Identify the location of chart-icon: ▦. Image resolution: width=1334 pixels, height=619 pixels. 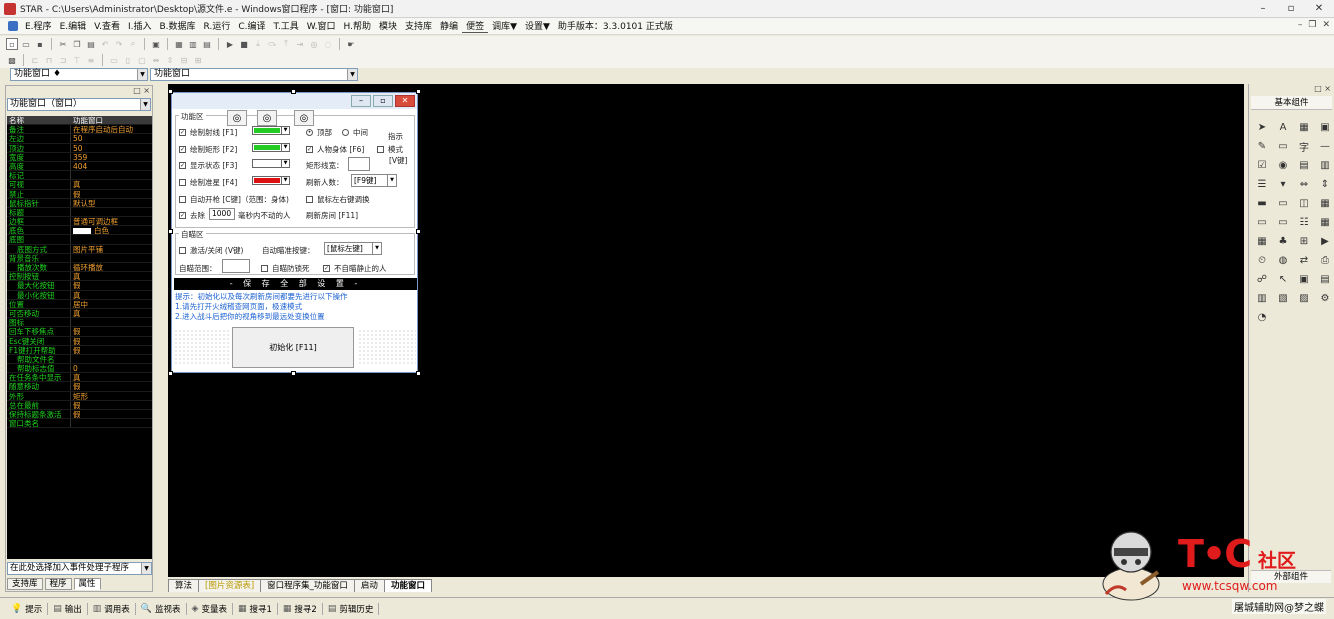
(1325, 222).